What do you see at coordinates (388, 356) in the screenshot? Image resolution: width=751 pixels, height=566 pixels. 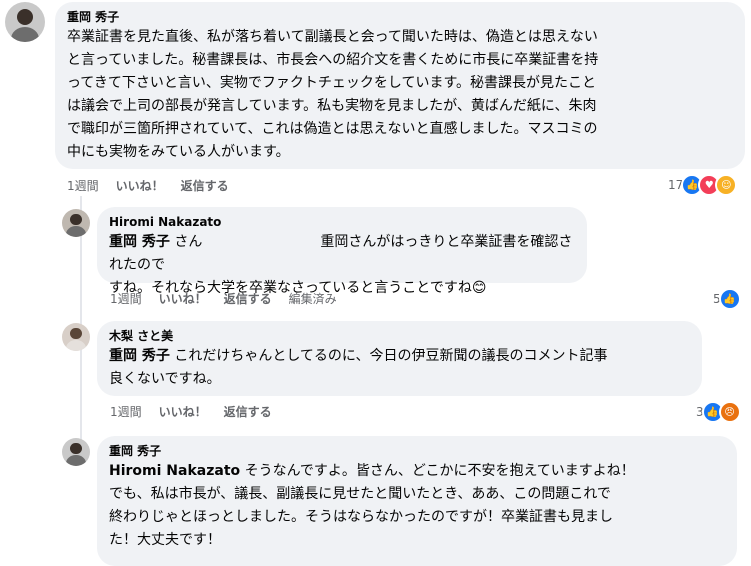 I see `comment-line: これだけちゃんとしてるのに、今日の伊豆新聞の議長のコメント記事` at bounding box center [388, 356].